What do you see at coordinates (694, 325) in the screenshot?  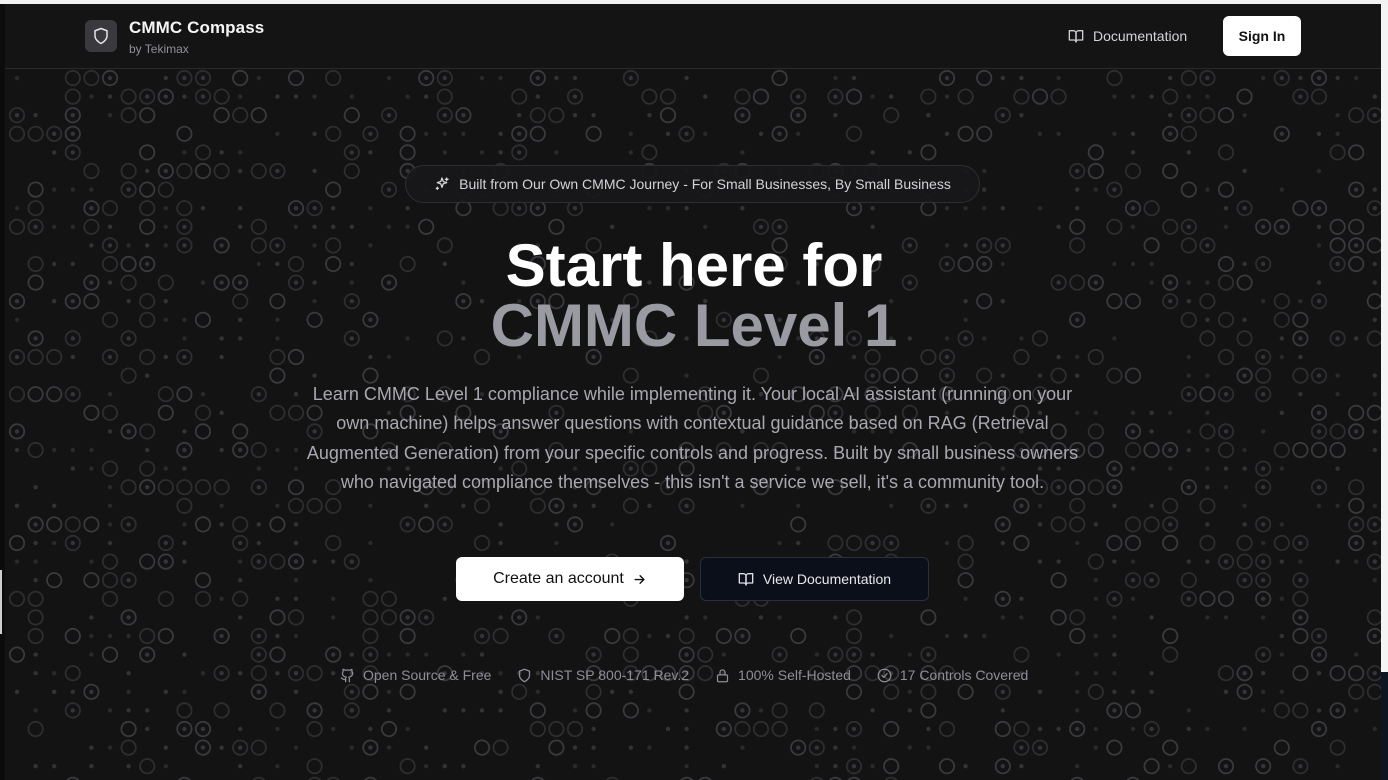 I see `hero-title-line2: CMMC Level 1` at bounding box center [694, 325].